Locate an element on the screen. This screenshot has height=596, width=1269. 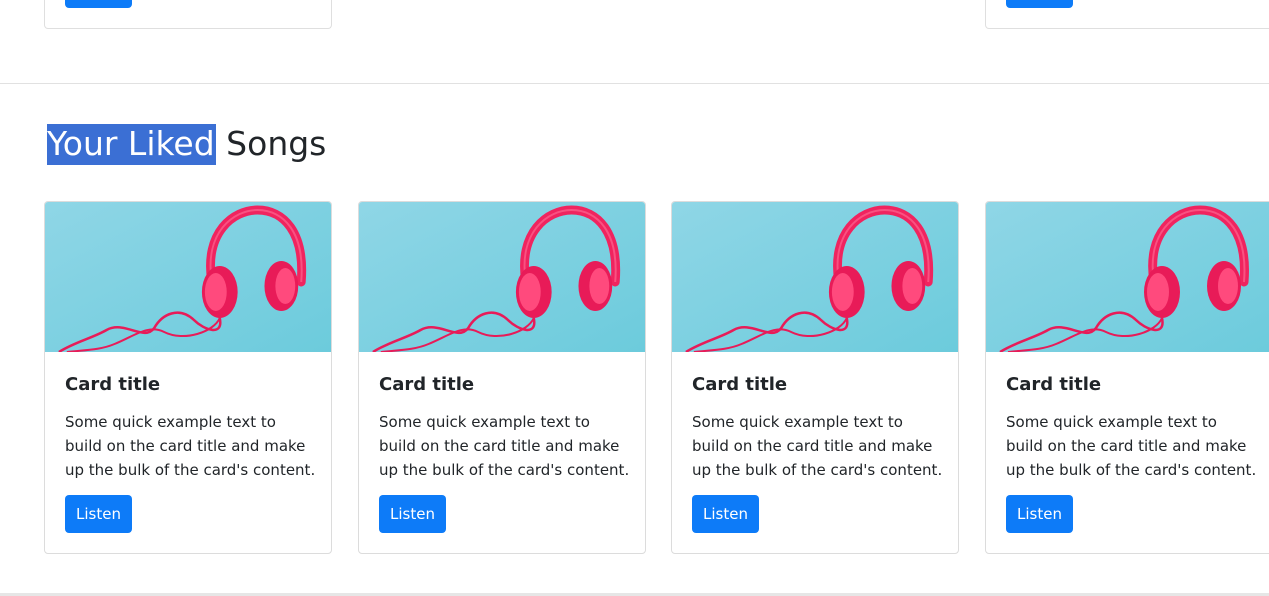
previous-card-left is located at coordinates (188, 14).